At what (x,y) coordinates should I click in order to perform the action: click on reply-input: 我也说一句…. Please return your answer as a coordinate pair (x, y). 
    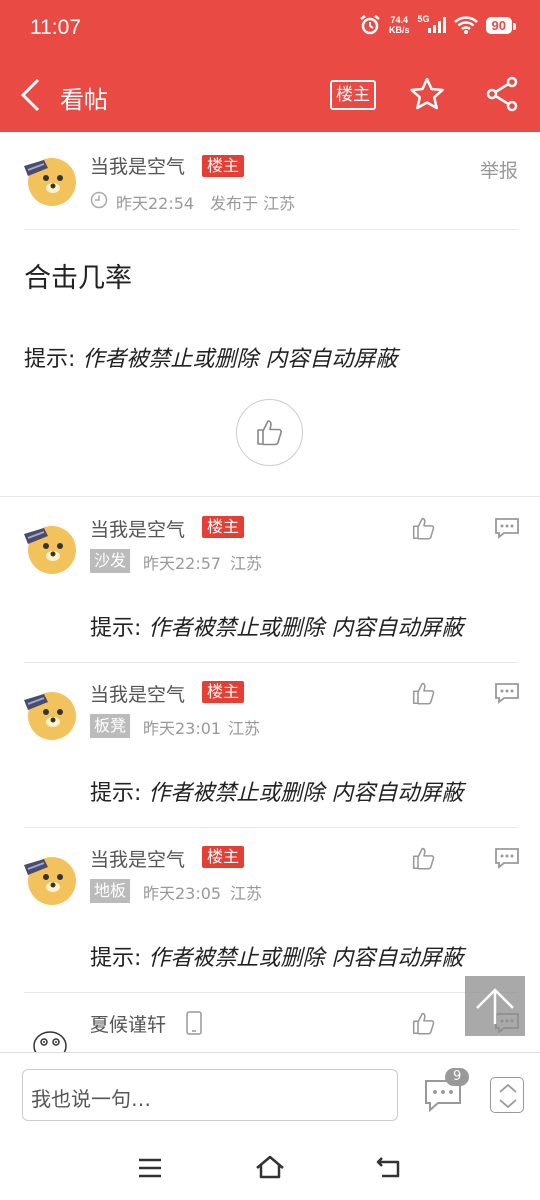
    Looking at the image, I should click on (210, 1095).